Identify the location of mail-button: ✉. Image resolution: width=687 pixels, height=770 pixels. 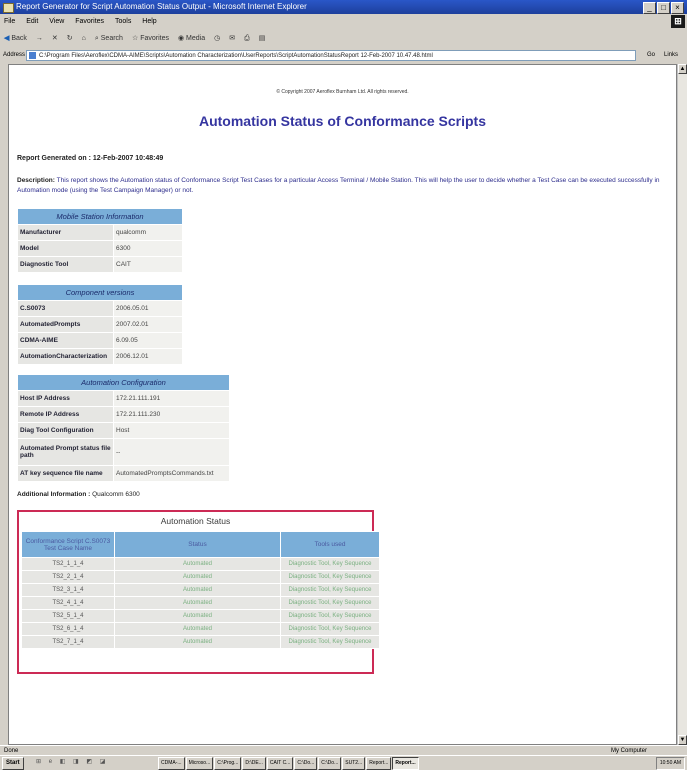
(232, 39).